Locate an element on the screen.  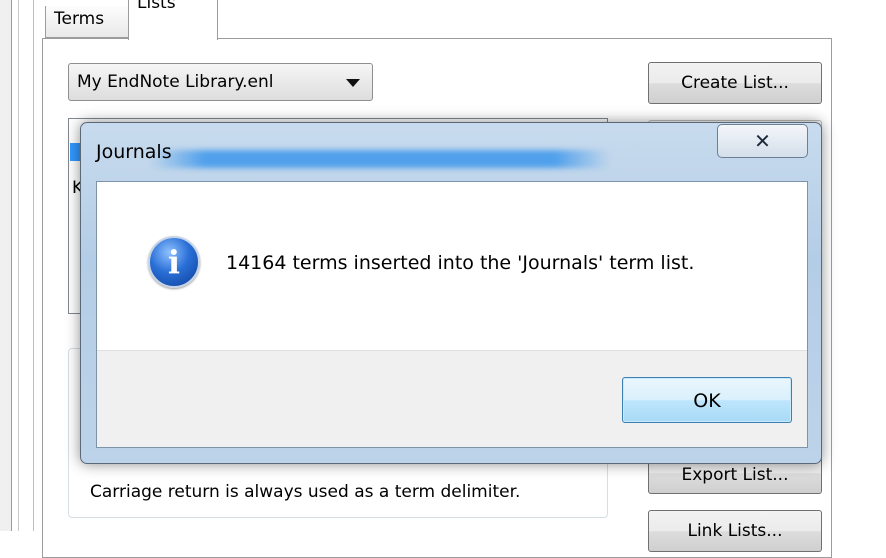
chevron-down-icon is located at coordinates (353, 83).